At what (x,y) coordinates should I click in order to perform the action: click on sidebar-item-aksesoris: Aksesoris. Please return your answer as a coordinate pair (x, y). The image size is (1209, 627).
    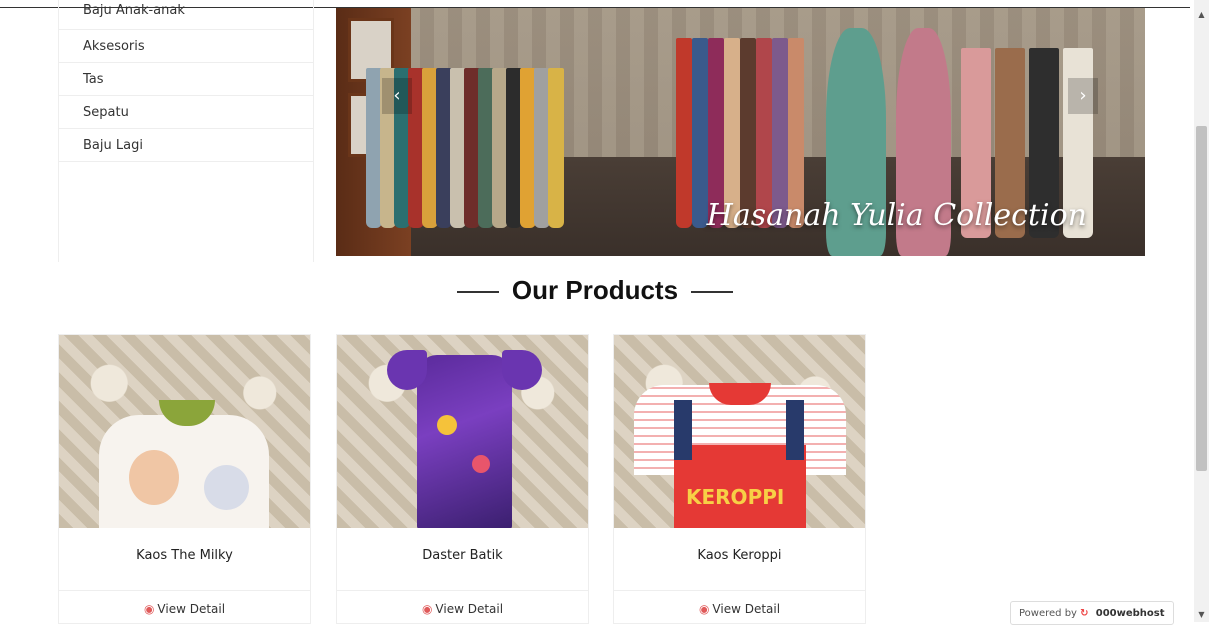
    Looking at the image, I should click on (186, 46).